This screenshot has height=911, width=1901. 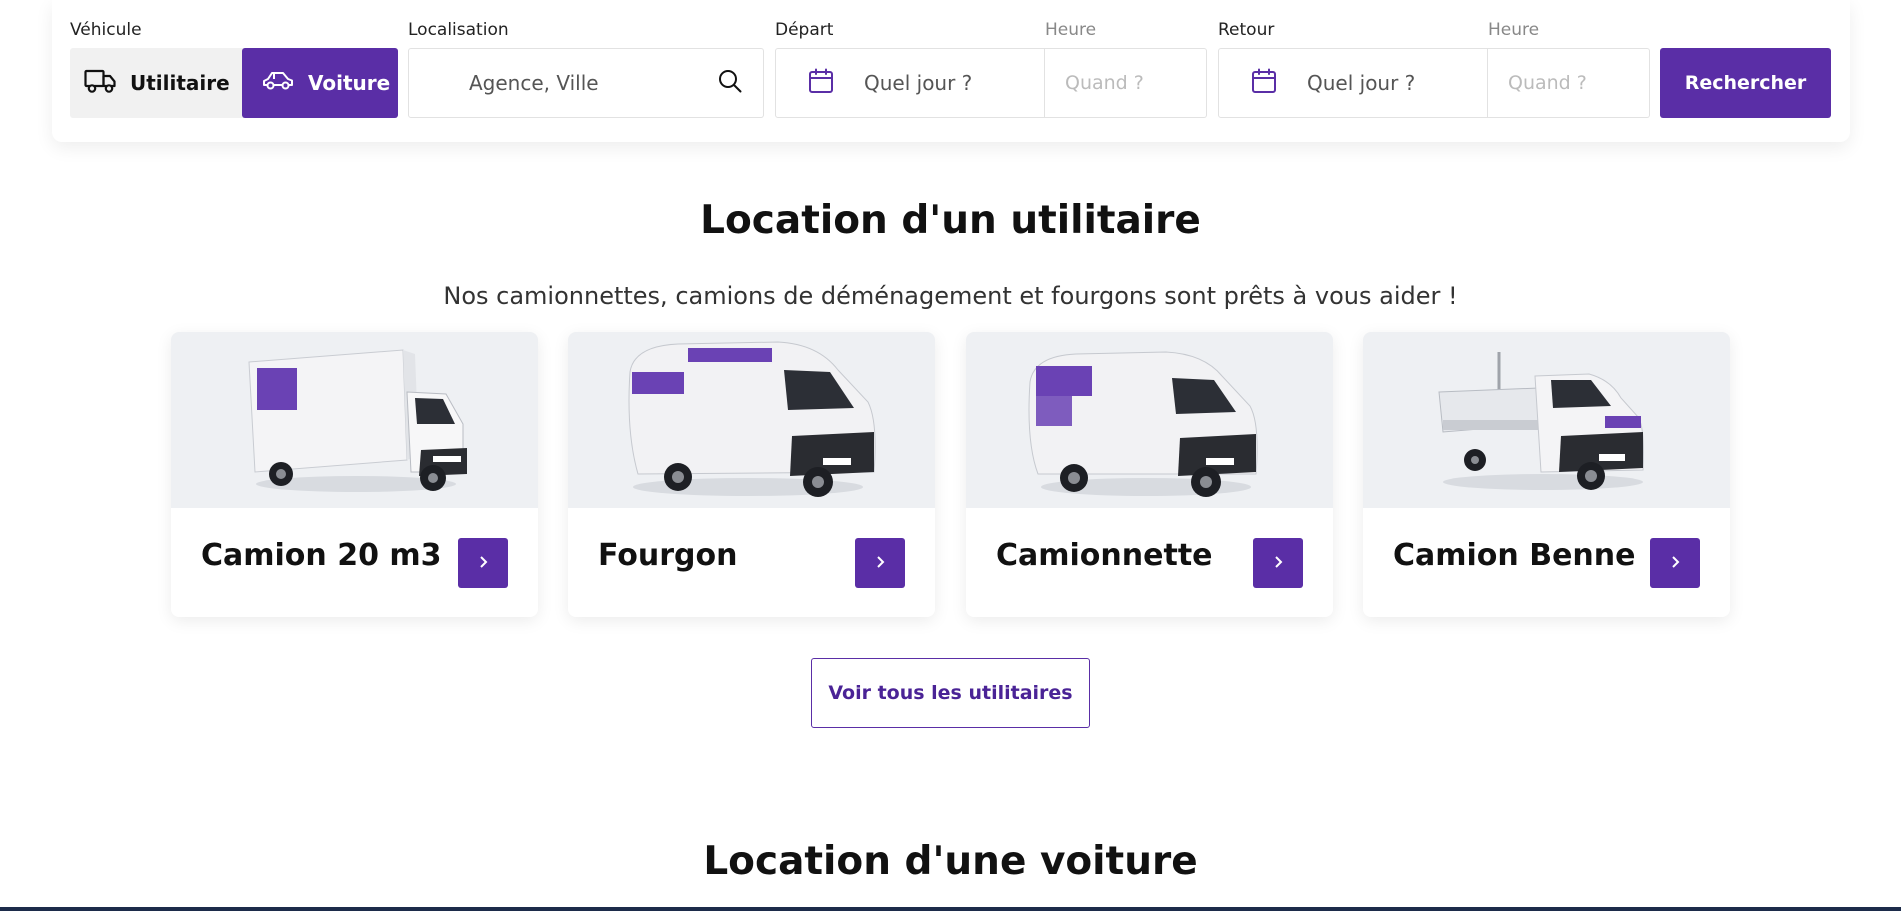 I want to click on vehicle-card-camion-benne: Camion Benne, so click(x=1546, y=474).